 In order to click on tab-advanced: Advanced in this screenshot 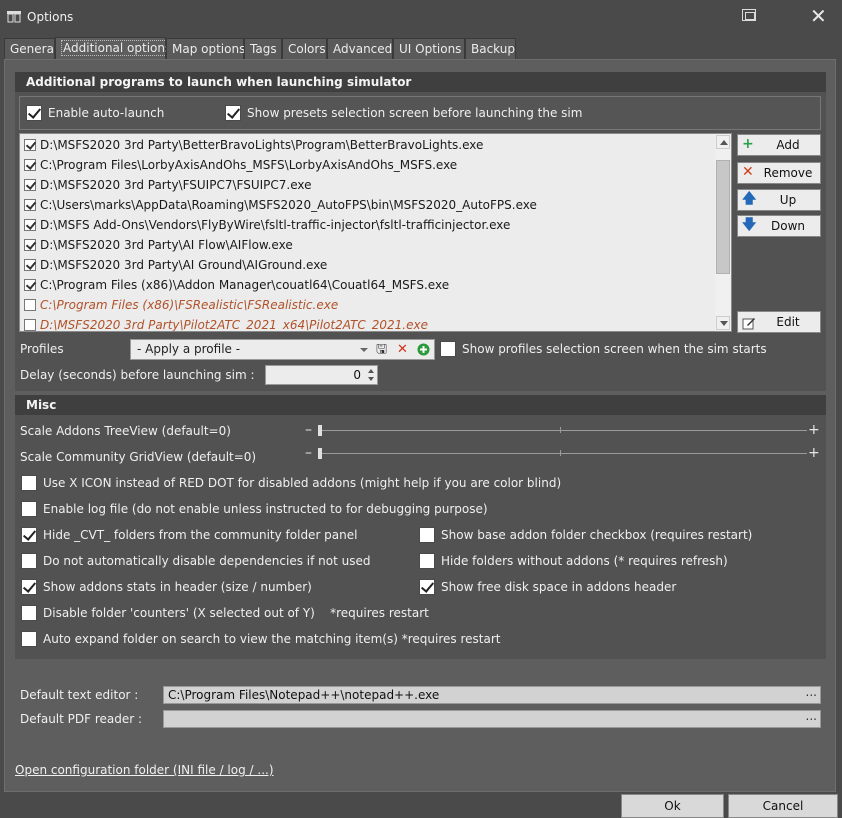, I will do `click(360, 48)`.